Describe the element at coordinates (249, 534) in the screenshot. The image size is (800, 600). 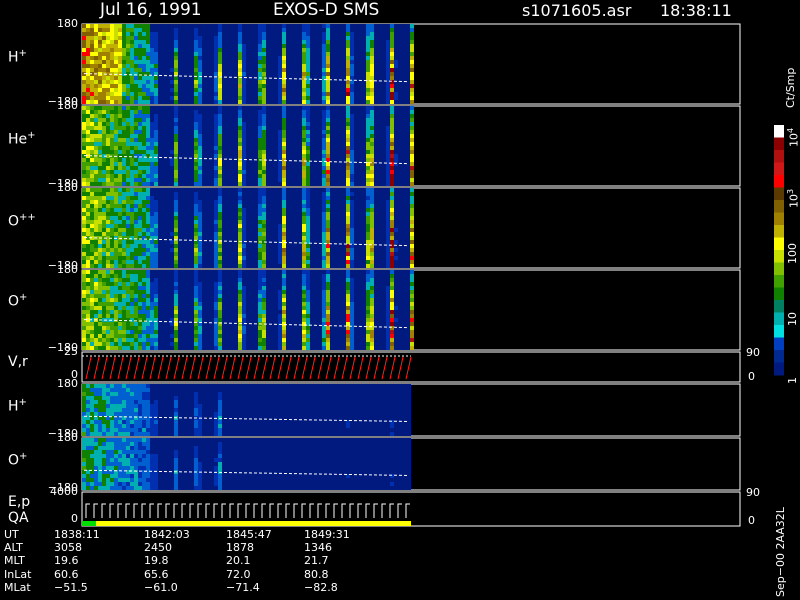
I see `info-cell: 1845:47` at that location.